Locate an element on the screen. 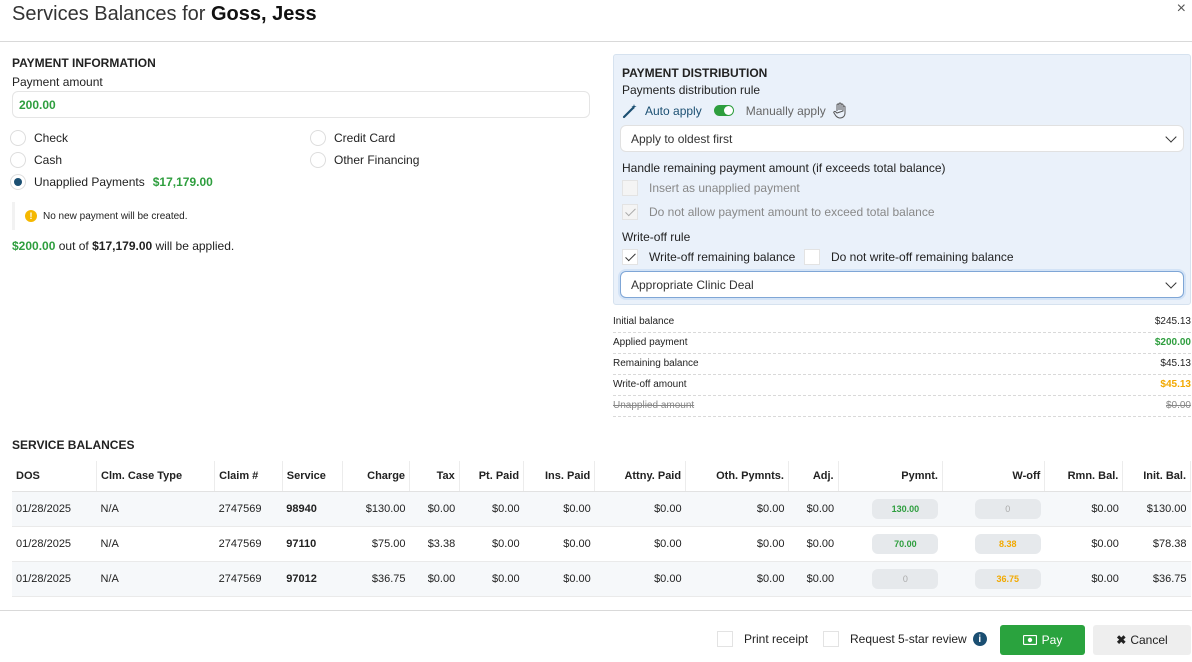 This screenshot has height=662, width=1192. apply-mode-toggle is located at coordinates (723, 110).